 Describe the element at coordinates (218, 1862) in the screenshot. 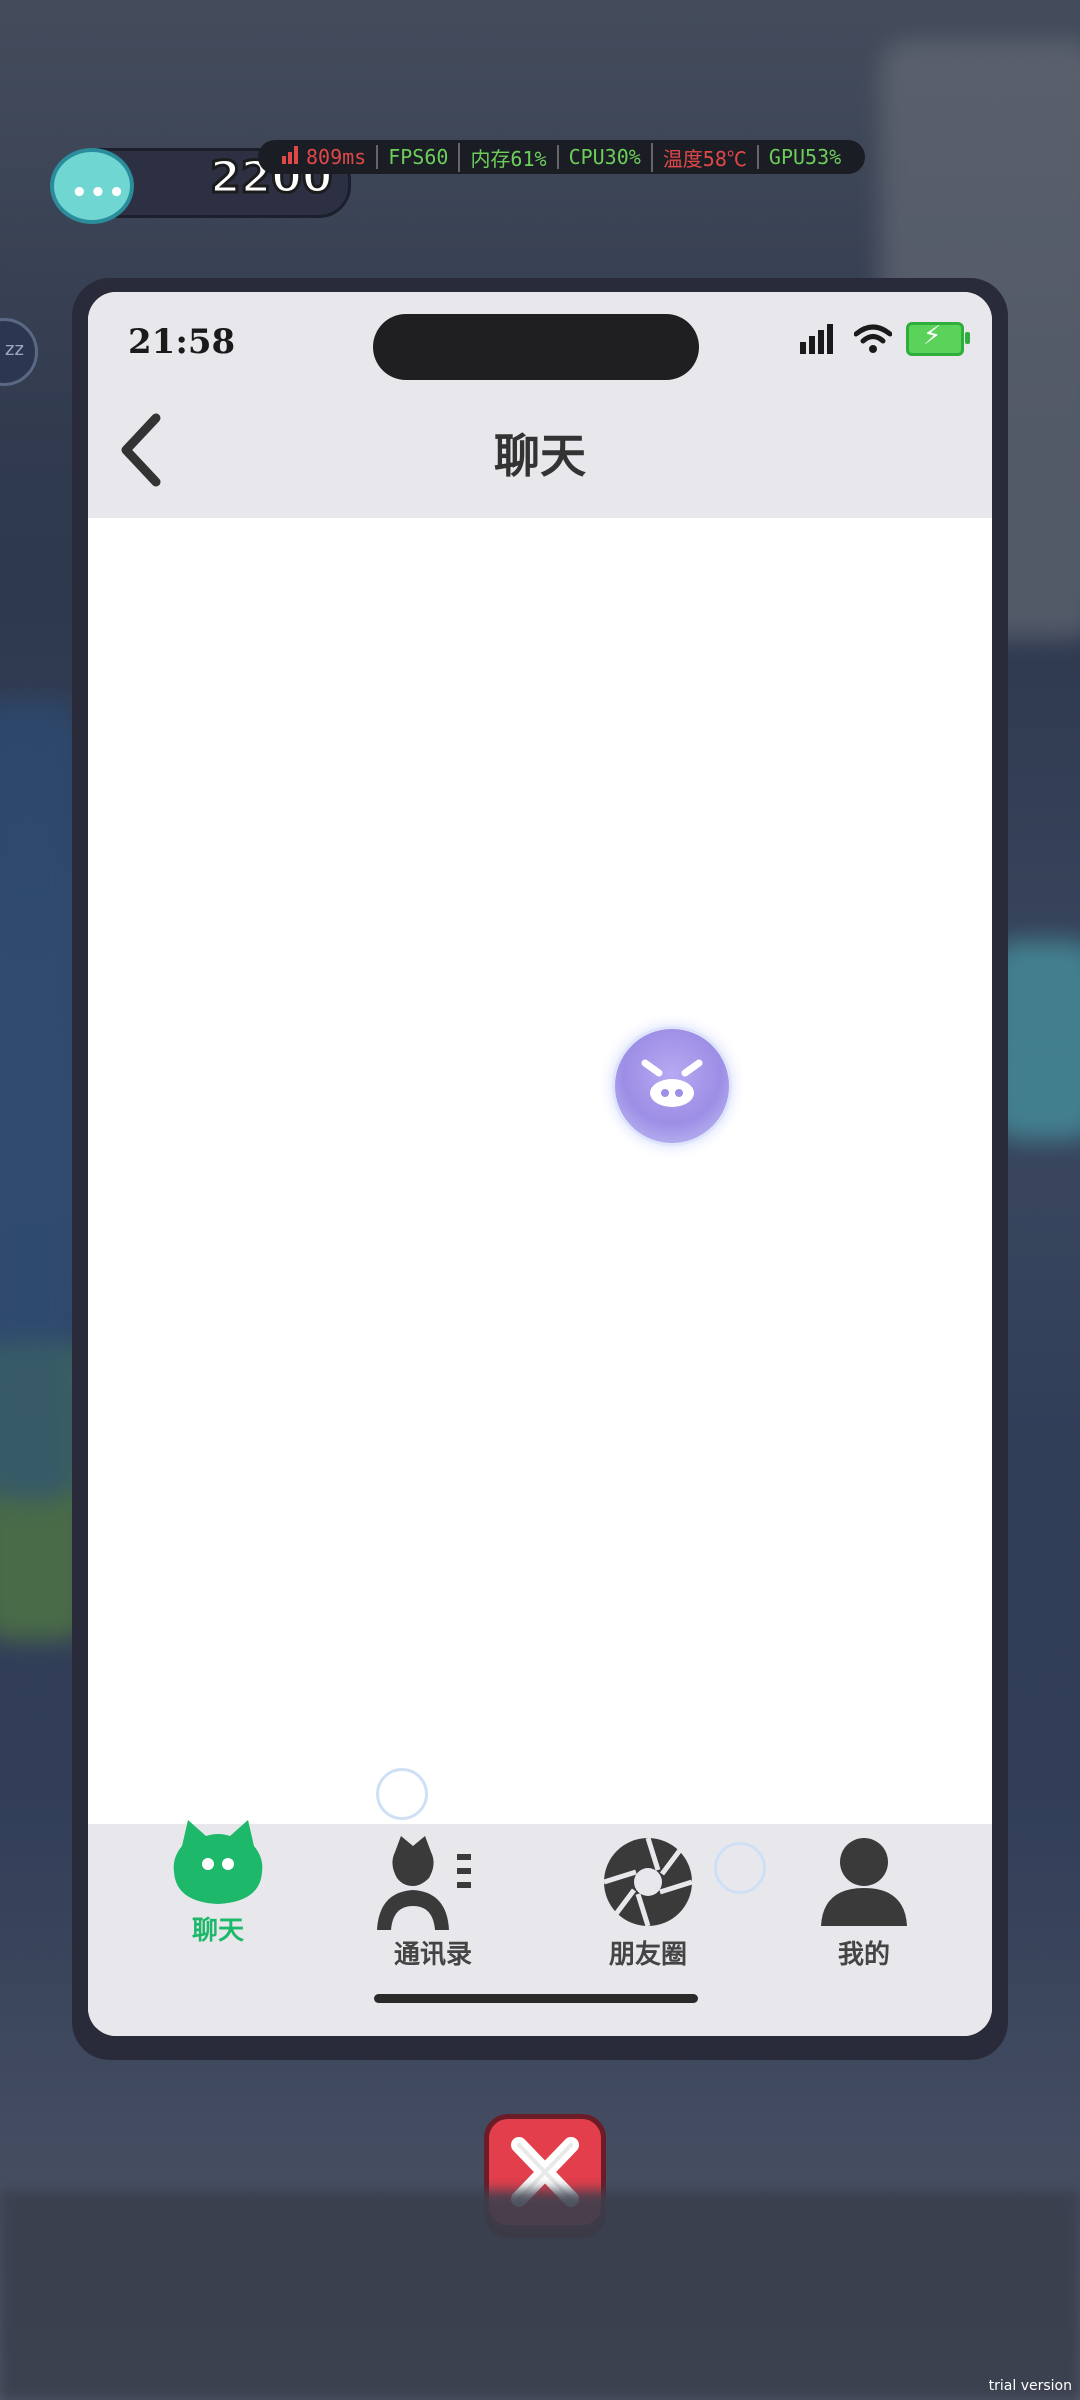

I see `chat-cat-icon` at that location.